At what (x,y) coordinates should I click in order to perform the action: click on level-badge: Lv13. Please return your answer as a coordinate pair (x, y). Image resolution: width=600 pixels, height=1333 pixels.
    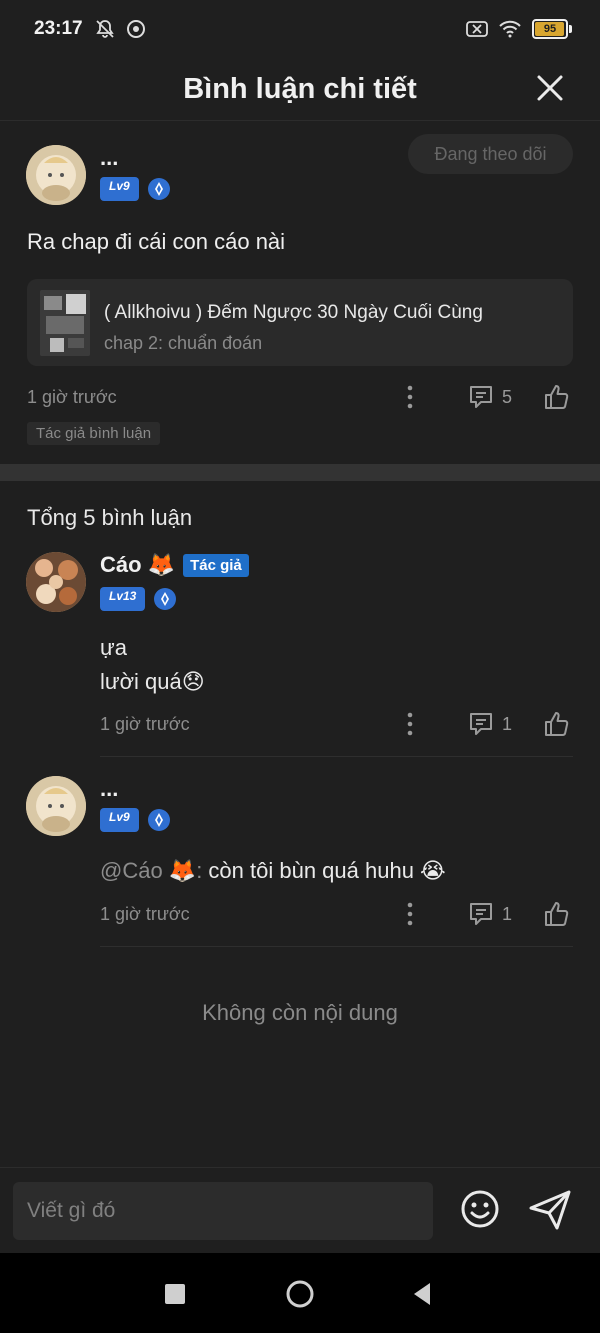
    Looking at the image, I should click on (123, 599).